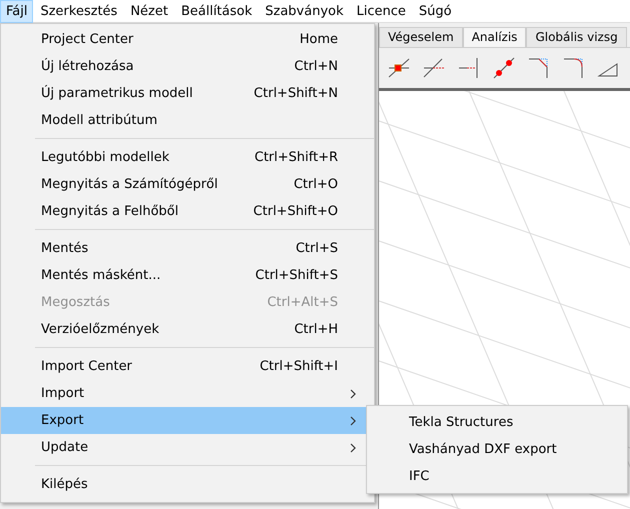 The width and height of the screenshot is (630, 509). What do you see at coordinates (79, 11) in the screenshot?
I see `menu-bar-item: Szerkesztés` at bounding box center [79, 11].